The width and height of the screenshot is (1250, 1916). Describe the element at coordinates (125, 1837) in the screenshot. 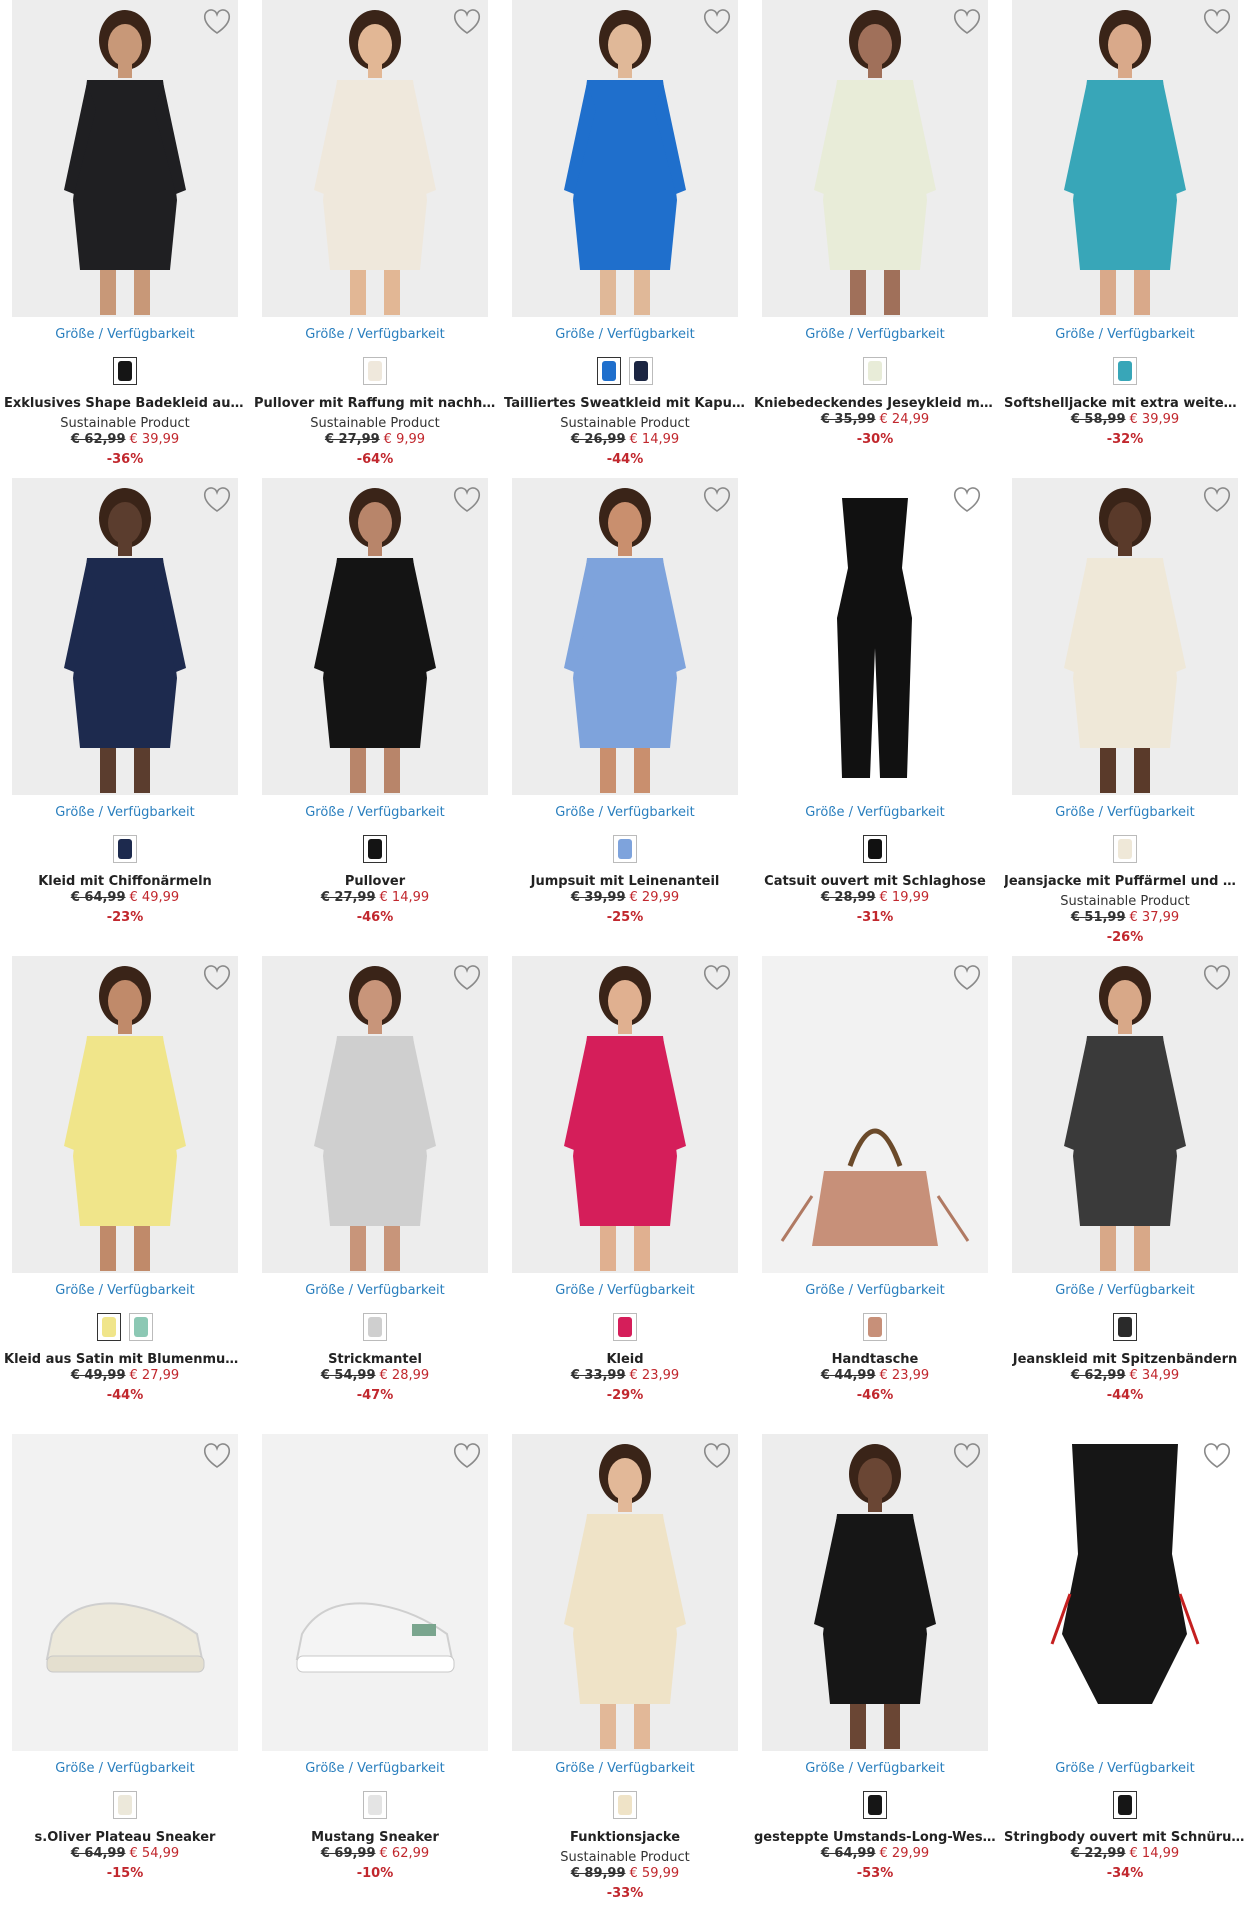

I see `product-title: s.Oliver Plateau Sneaker` at that location.